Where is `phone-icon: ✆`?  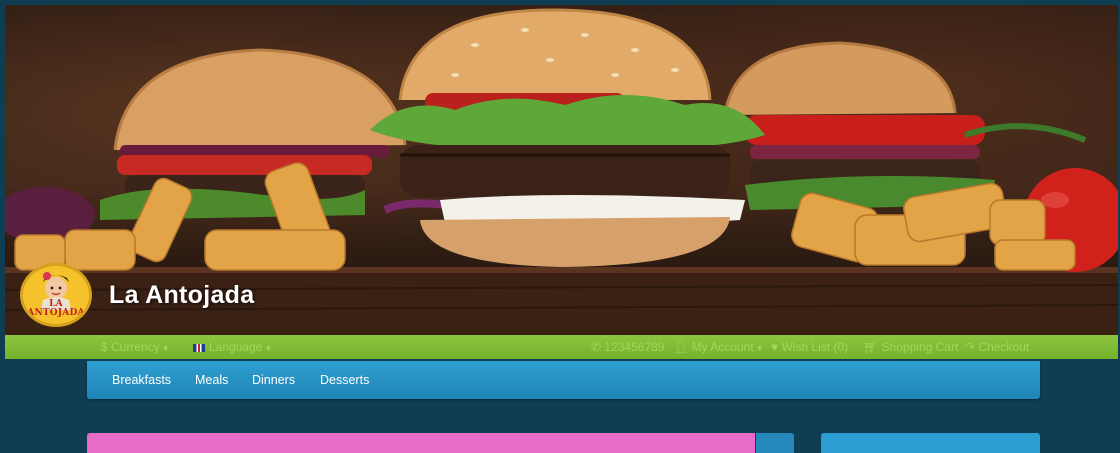
phone-icon: ✆ is located at coordinates (596, 347).